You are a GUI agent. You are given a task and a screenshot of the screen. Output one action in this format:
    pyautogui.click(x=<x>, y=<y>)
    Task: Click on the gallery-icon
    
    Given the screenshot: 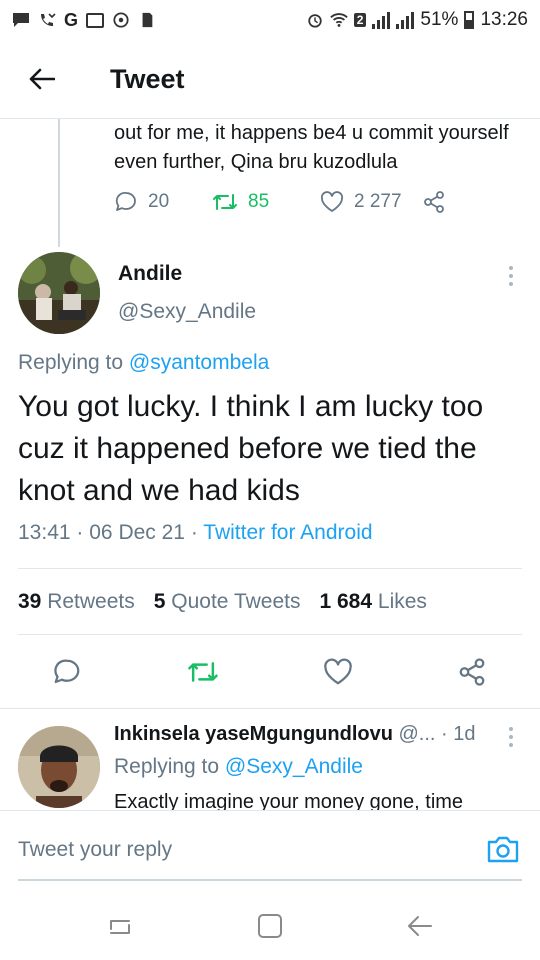 What is the action you would take?
    pyautogui.click(x=95, y=20)
    